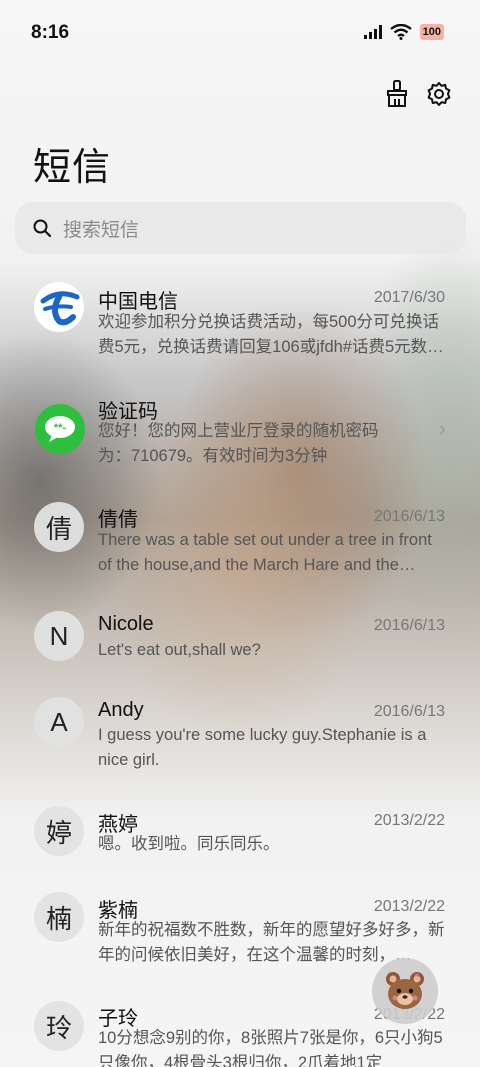 The height and width of the screenshot is (1067, 480). I want to click on bear-mascot-icon, so click(405, 990).